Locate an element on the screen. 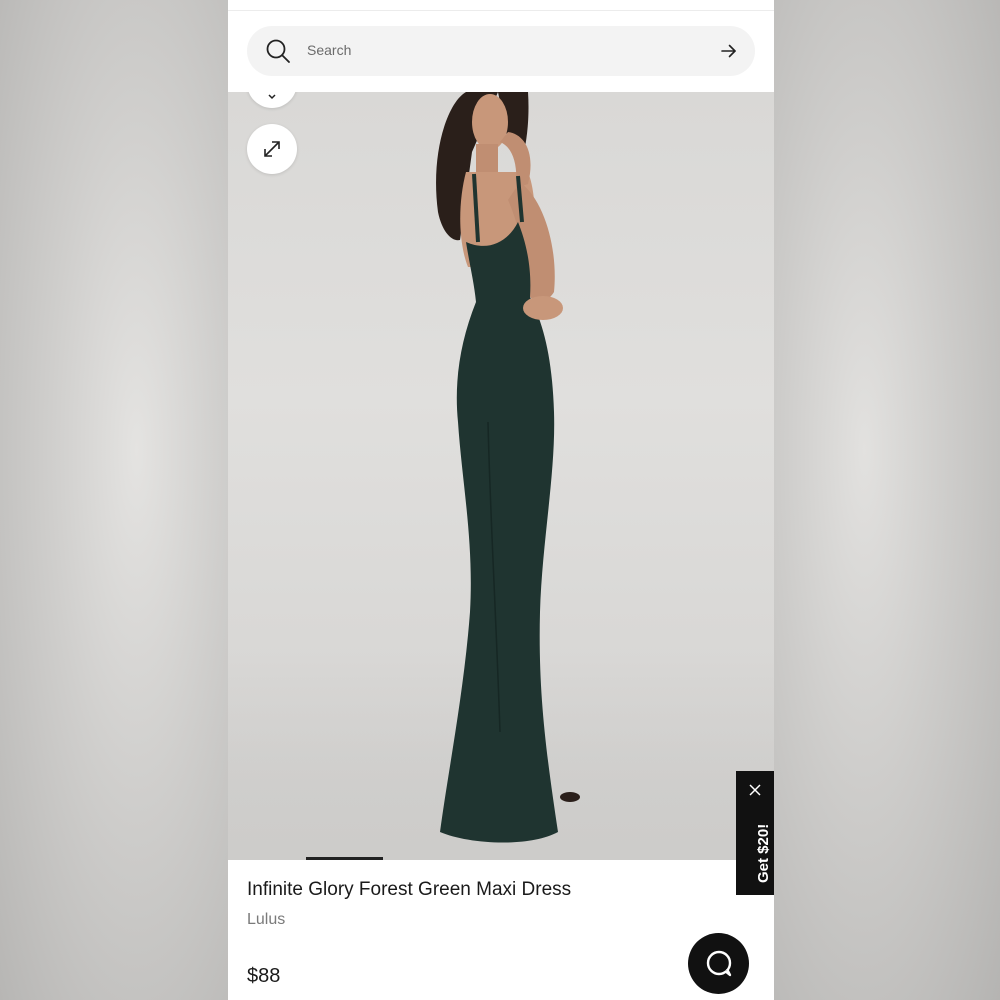  chat-bubble-icon is located at coordinates (718, 963).